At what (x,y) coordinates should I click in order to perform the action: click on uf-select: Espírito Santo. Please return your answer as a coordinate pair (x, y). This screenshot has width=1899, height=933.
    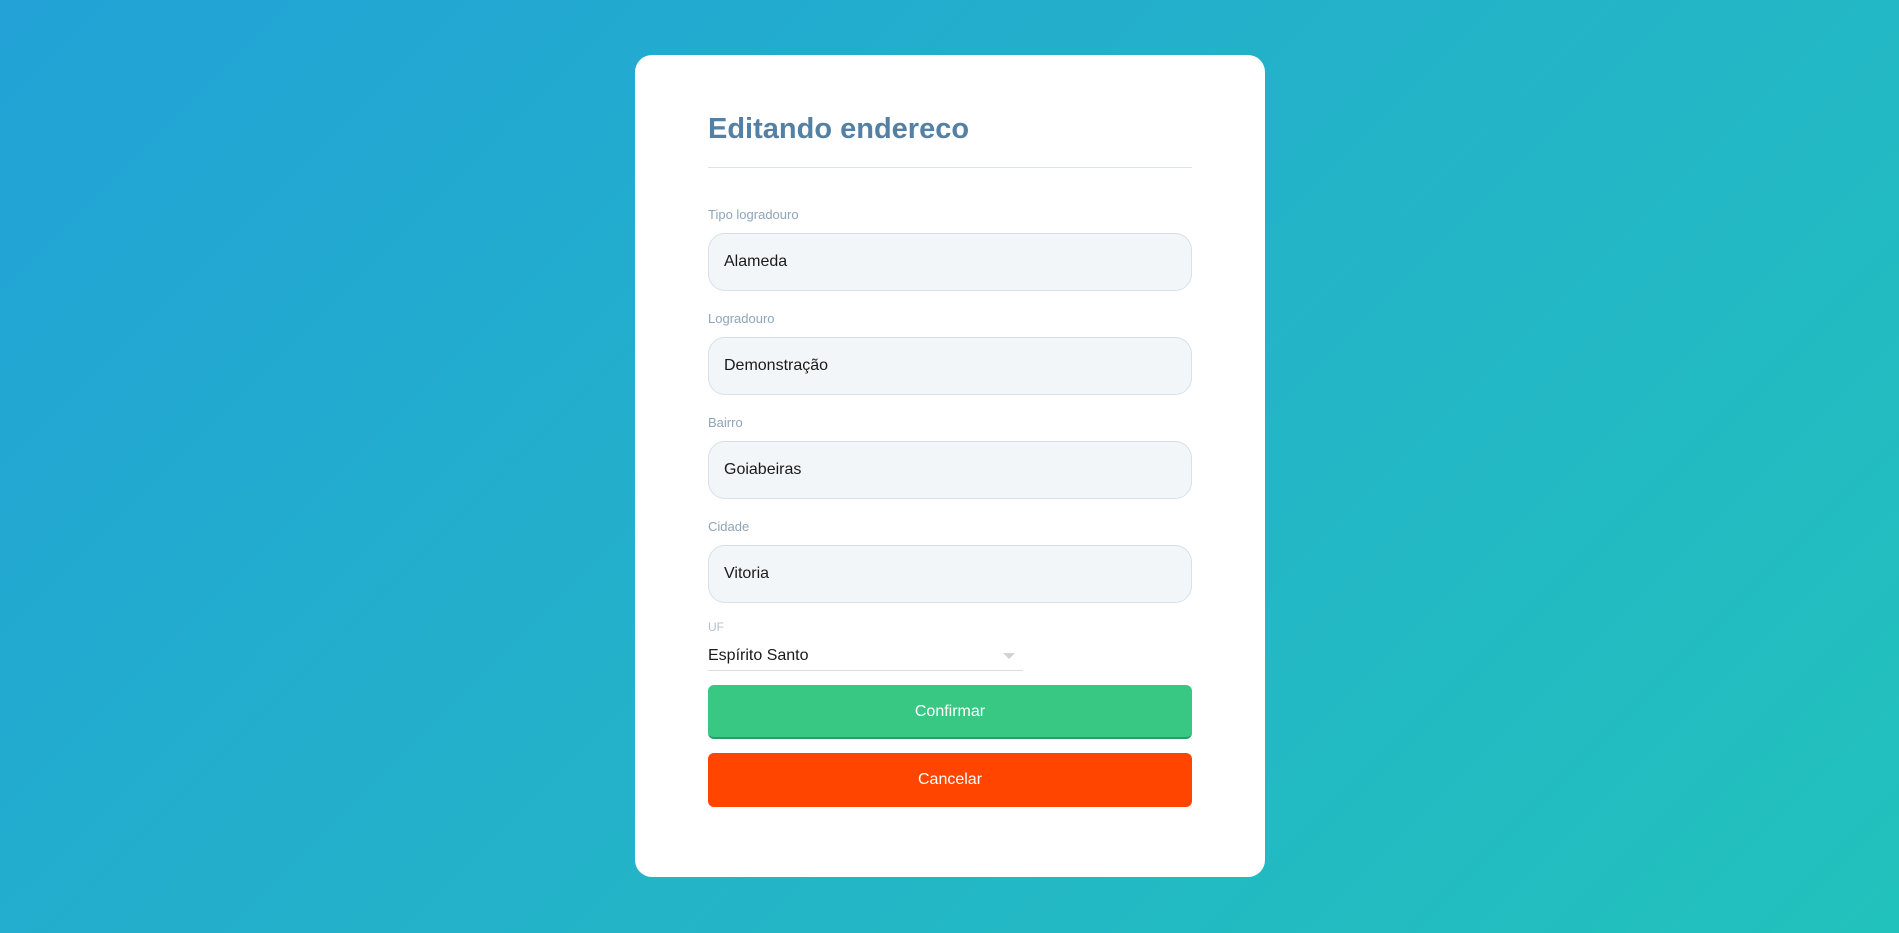
    Looking at the image, I should click on (865, 657).